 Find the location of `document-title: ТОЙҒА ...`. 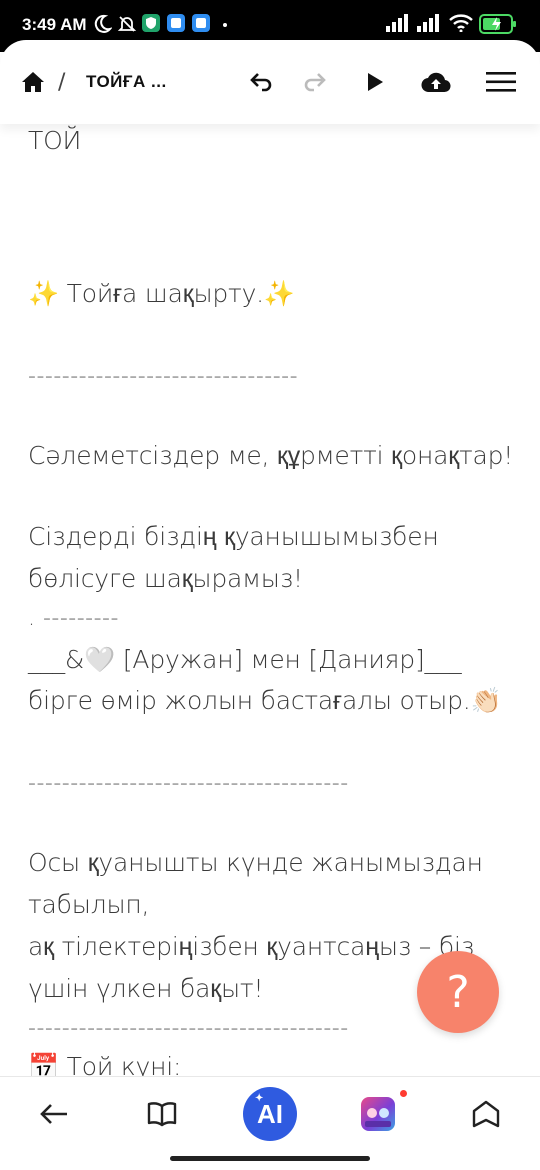

document-title: ТОЙҒА ... is located at coordinates (126, 82).